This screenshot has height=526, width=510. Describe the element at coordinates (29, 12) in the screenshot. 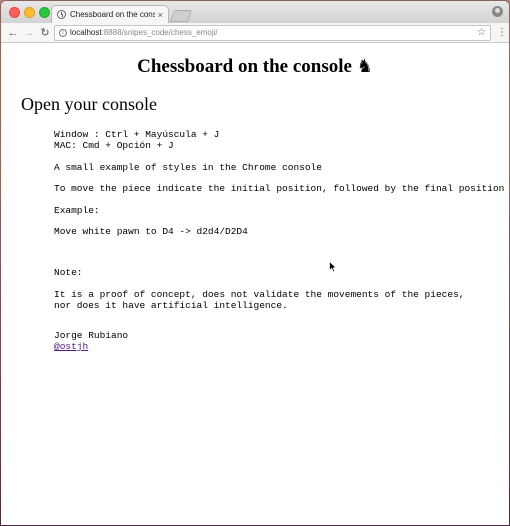

I see `minimize-icon` at that location.